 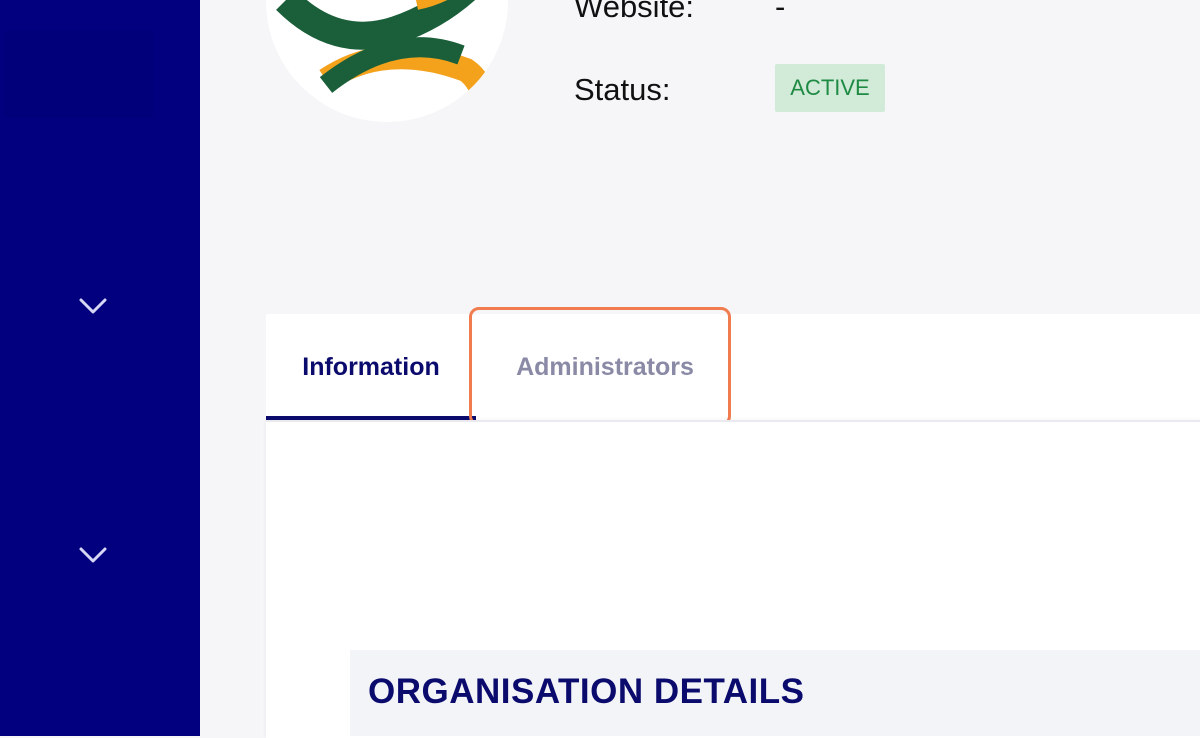 I want to click on website-label: Website:, so click(x=634, y=12).